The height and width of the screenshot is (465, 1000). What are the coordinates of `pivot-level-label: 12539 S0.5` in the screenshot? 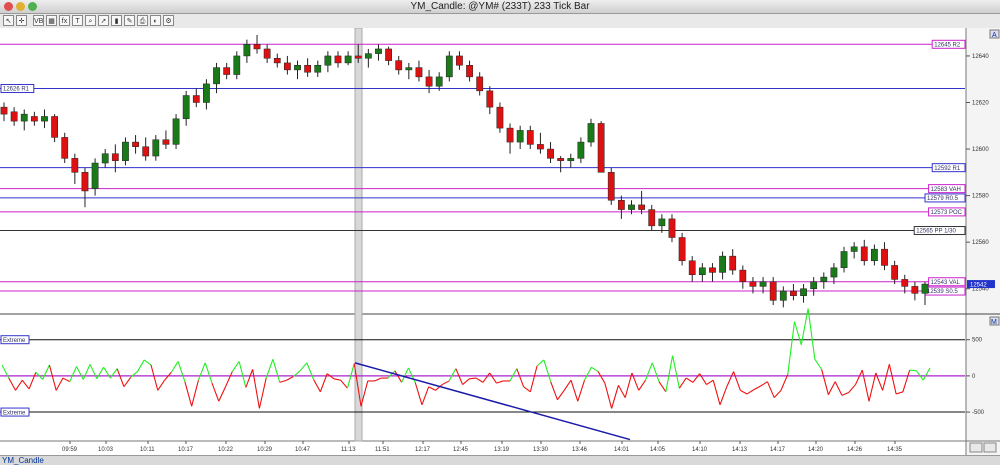 It's located at (942, 292).